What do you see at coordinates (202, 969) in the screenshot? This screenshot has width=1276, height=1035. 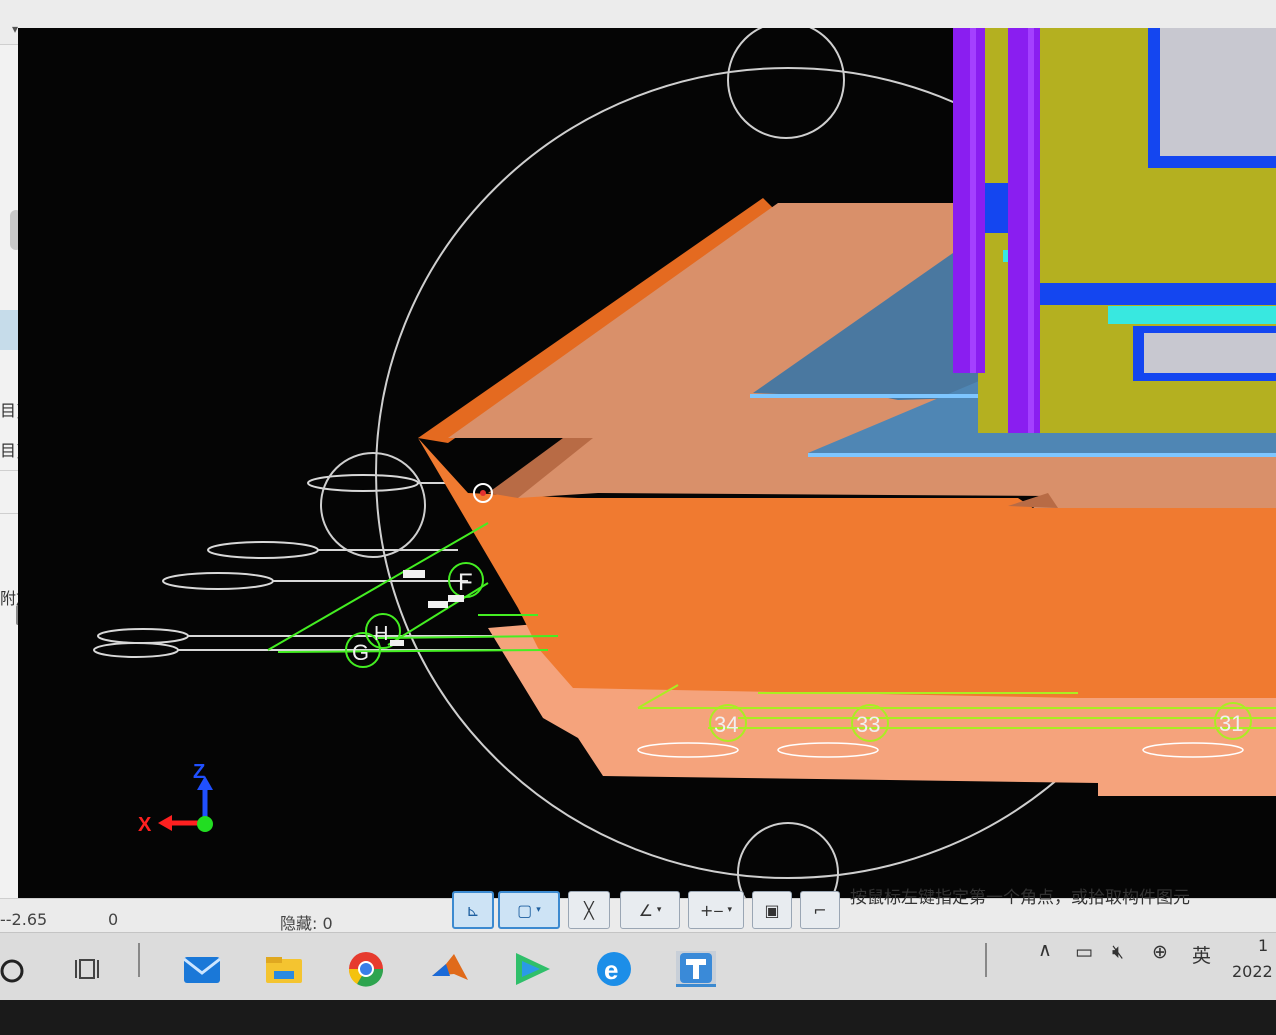 I see `mail-icon` at bounding box center [202, 969].